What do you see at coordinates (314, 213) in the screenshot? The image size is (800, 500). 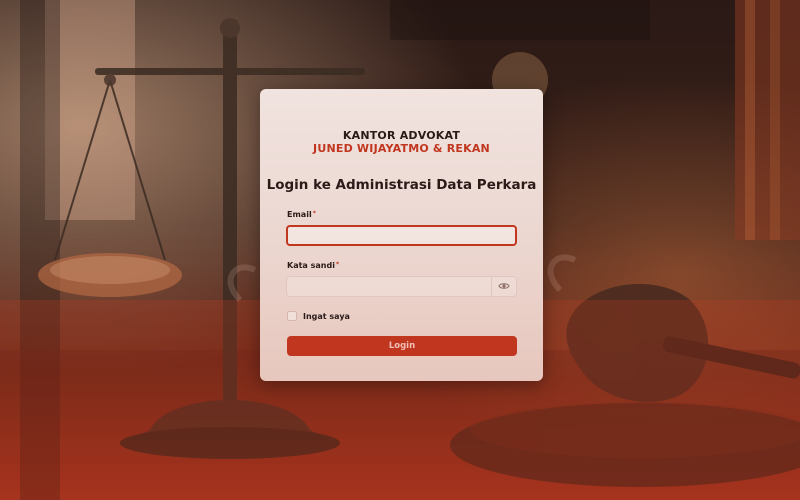 I see `email-required-marker: *` at bounding box center [314, 213].